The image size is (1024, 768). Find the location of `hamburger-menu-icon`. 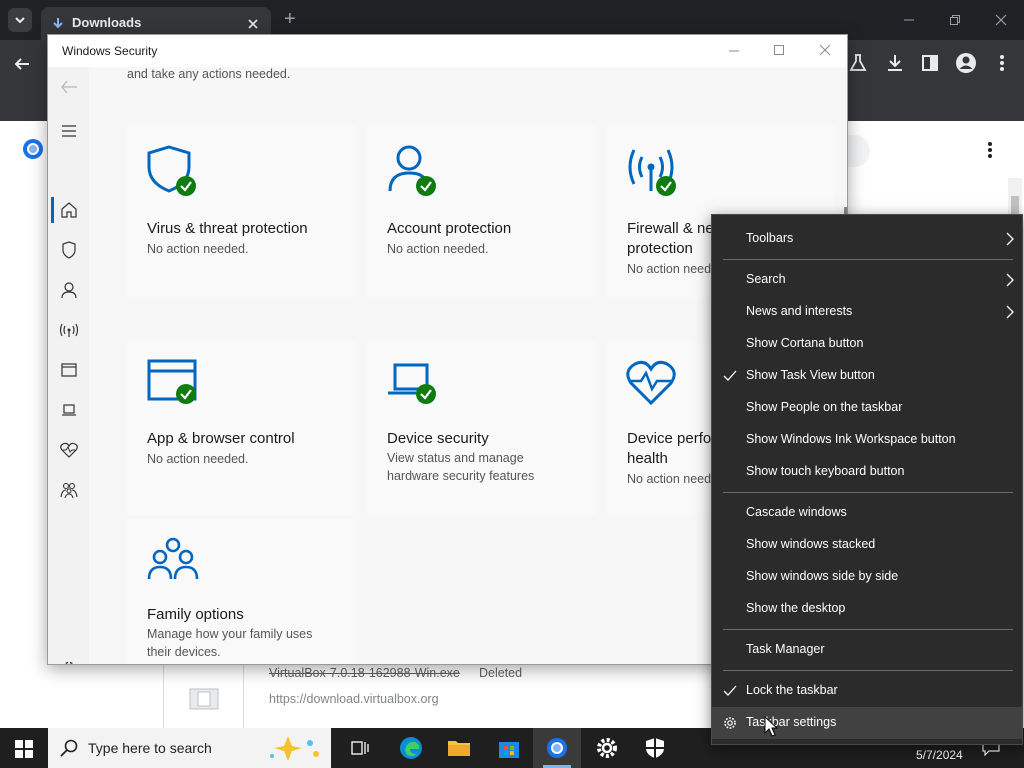

hamburger-menu-icon is located at coordinates (69, 131).